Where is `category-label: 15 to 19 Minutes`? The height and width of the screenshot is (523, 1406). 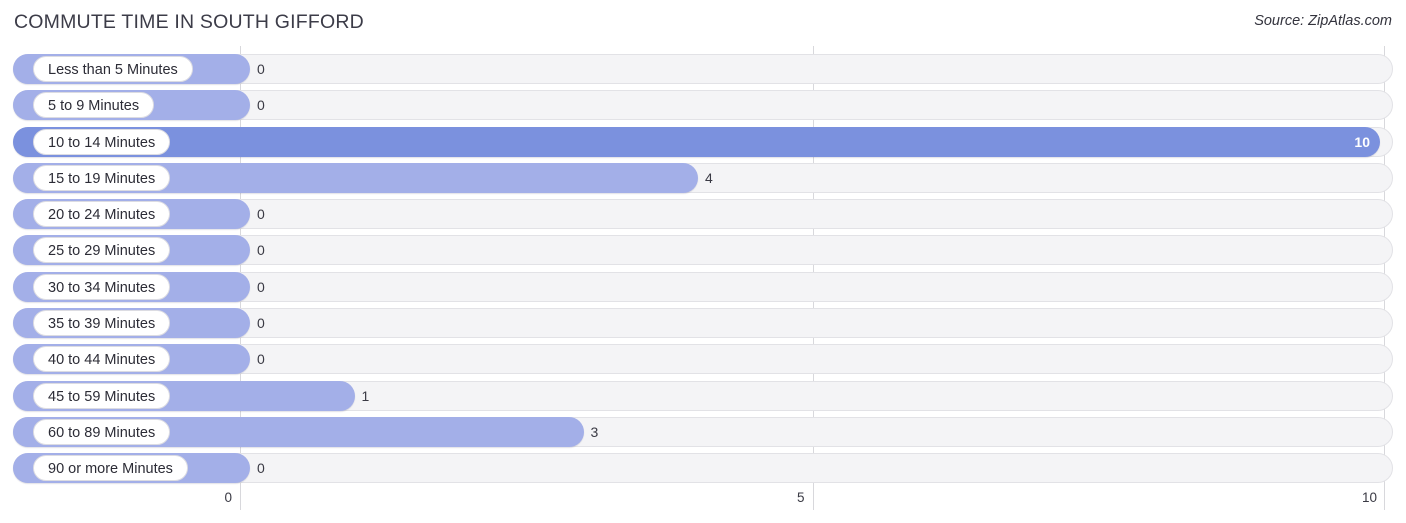 category-label: 15 to 19 Minutes is located at coordinates (102, 177).